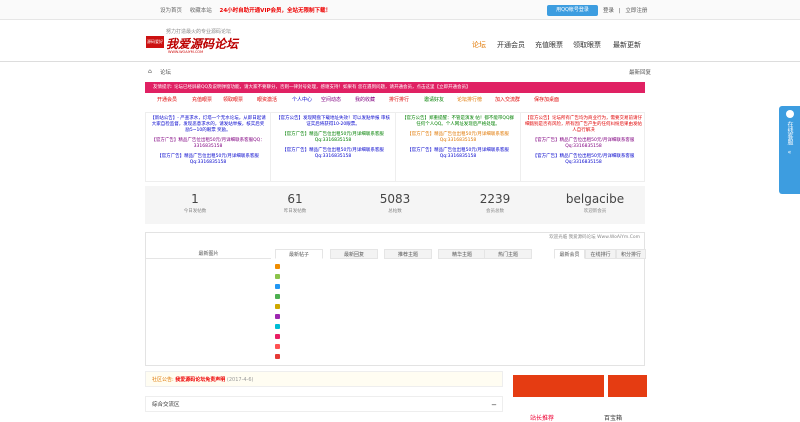 The height and width of the screenshot is (422, 800). I want to click on login-link: 登录, so click(608, 11).